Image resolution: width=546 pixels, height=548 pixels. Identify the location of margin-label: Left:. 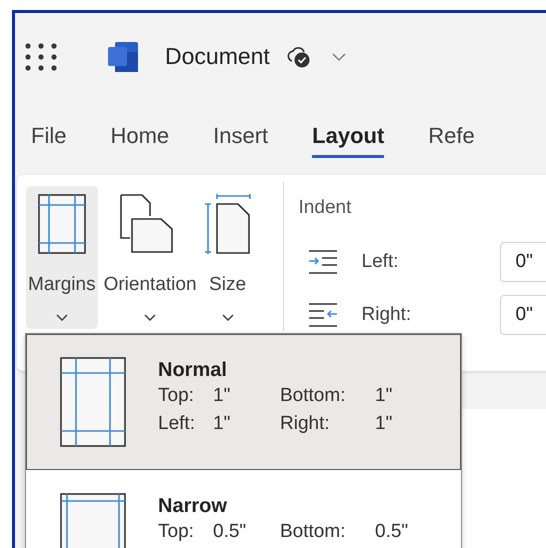
(177, 424).